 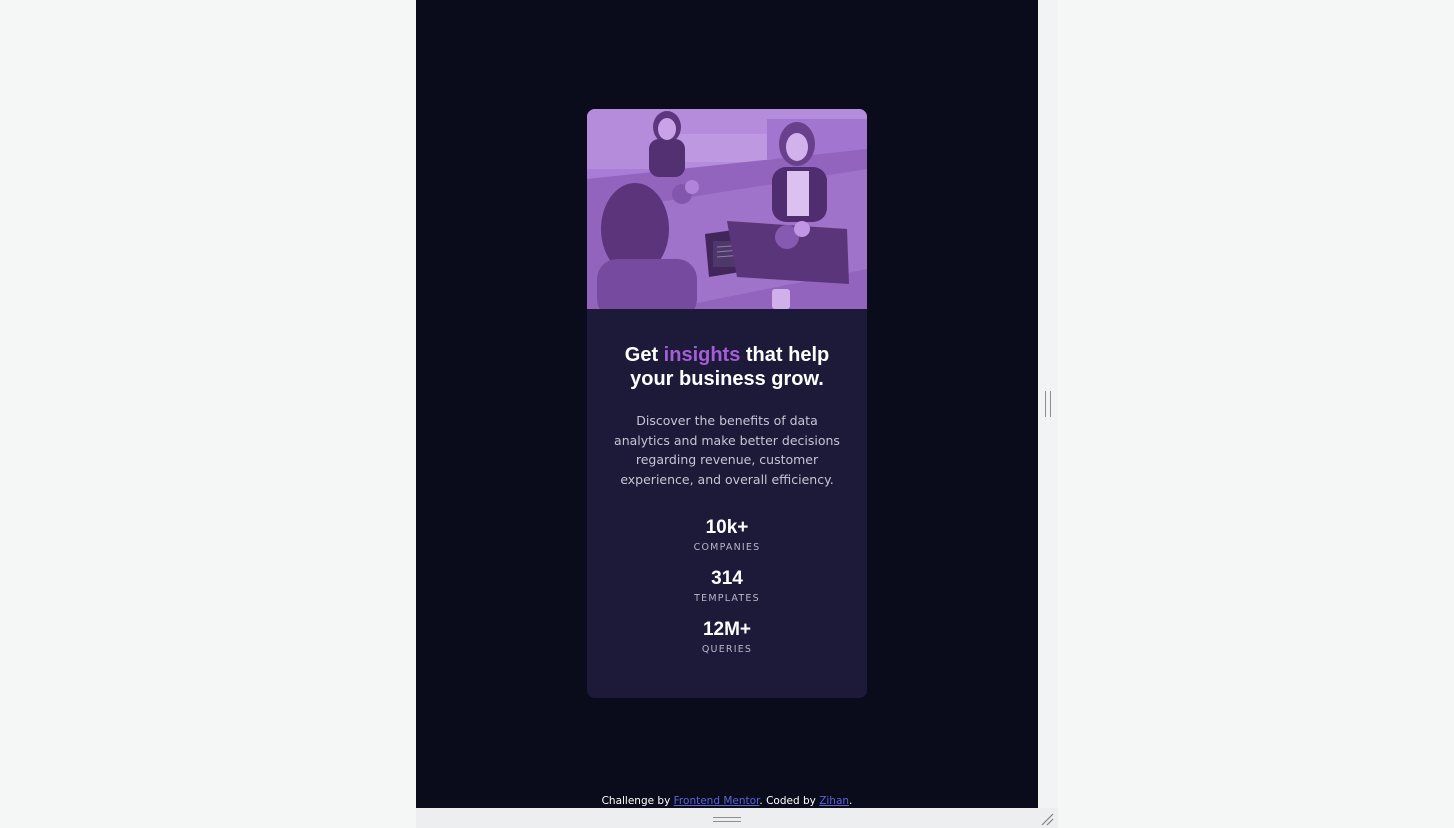 What do you see at coordinates (727, 578) in the screenshot?
I see `stat-value: 314` at bounding box center [727, 578].